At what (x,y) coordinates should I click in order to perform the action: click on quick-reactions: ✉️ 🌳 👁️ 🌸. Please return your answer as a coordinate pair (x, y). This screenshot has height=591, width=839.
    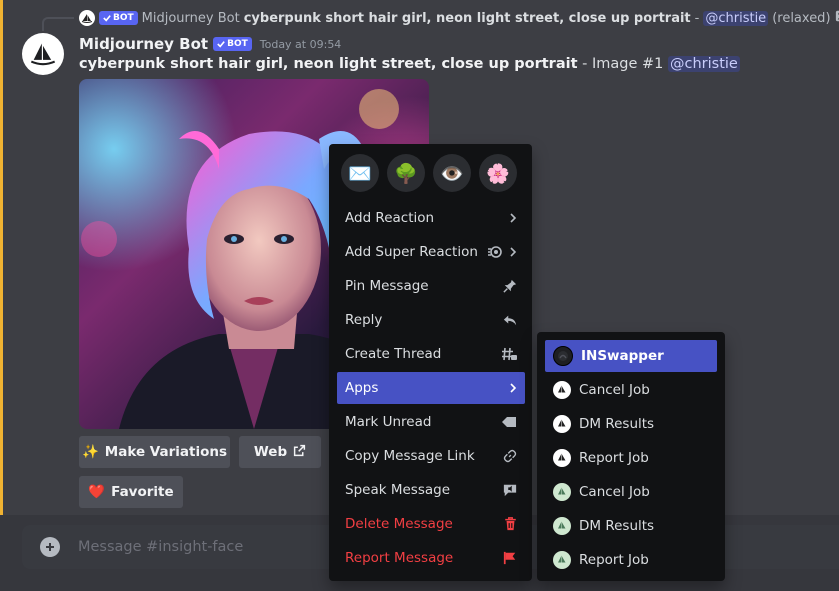
    Looking at the image, I should click on (429, 173).